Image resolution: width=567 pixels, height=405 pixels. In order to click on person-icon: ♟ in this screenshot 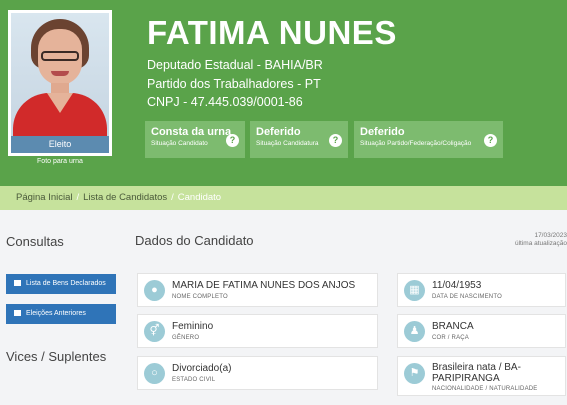, I will do `click(414, 331)`.